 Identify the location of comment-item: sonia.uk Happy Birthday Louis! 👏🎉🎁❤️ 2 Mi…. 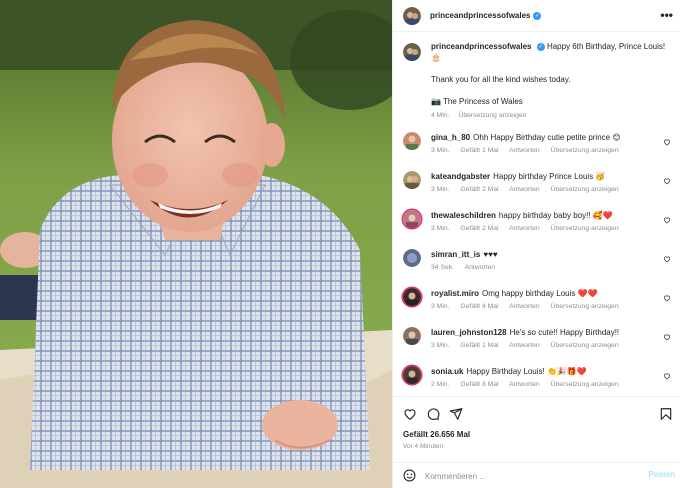
(538, 381).